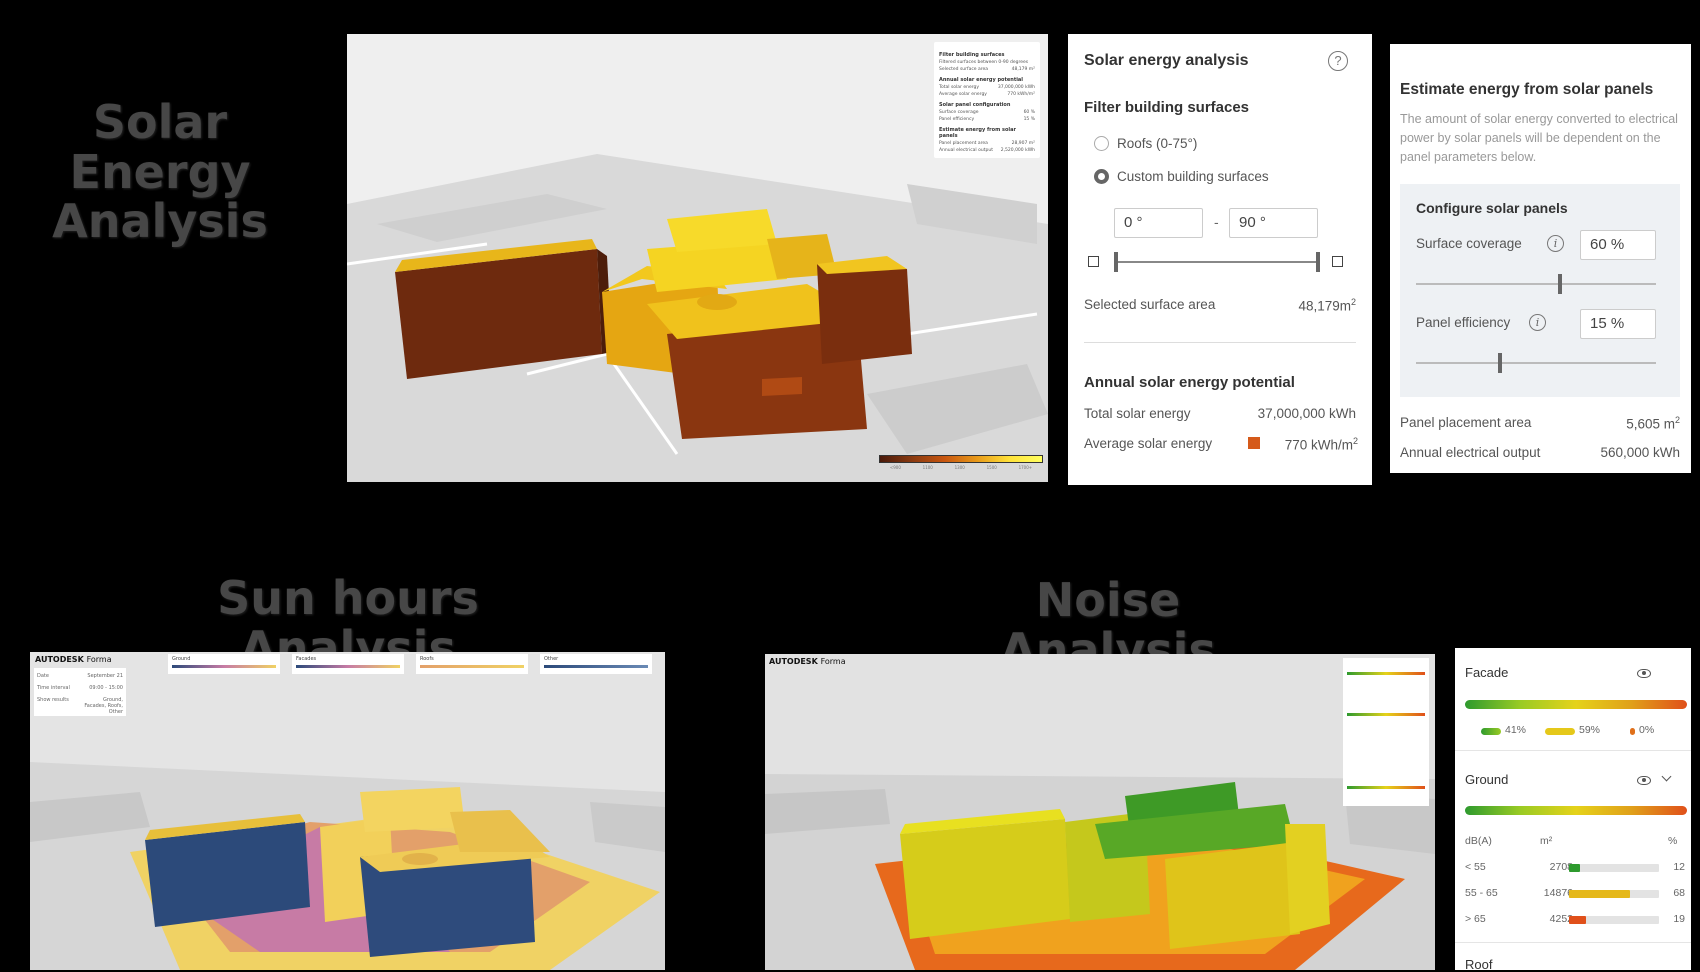 Image resolution: width=1700 pixels, height=972 pixels. What do you see at coordinates (1470, 452) in the screenshot?
I see `electrical-output-label: Annual electrical output` at bounding box center [1470, 452].